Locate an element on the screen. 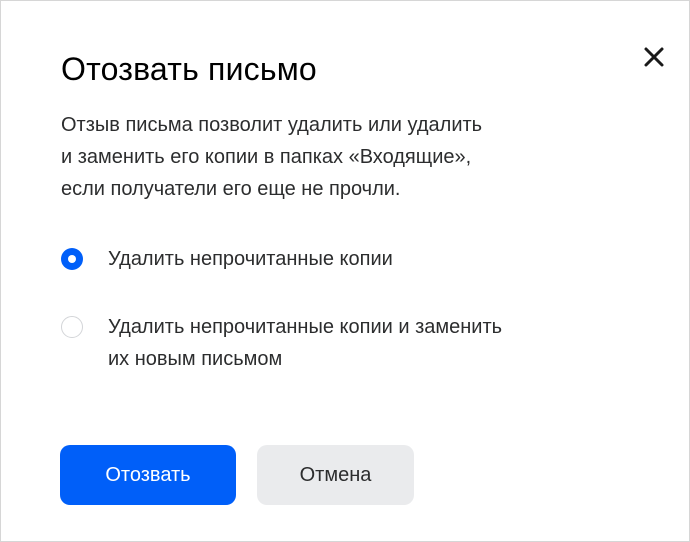 This screenshot has width=690, height=542. radio-delete-and-replace is located at coordinates (72, 327).